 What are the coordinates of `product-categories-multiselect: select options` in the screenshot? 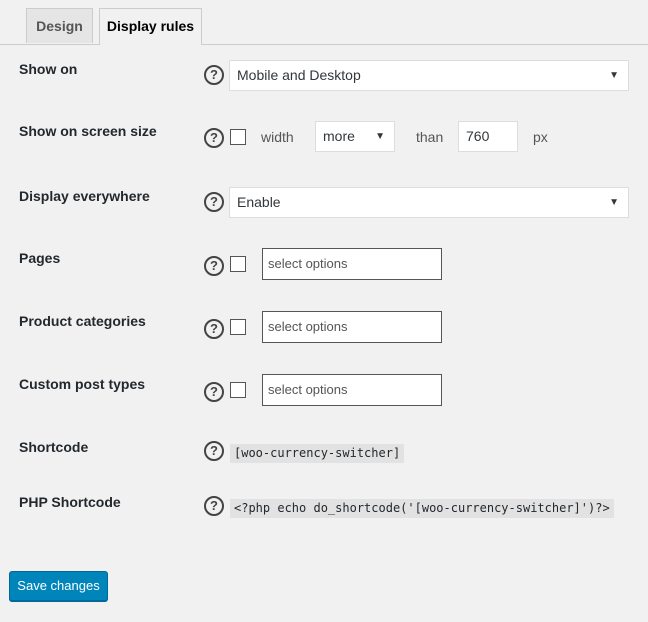 It's located at (352, 327).